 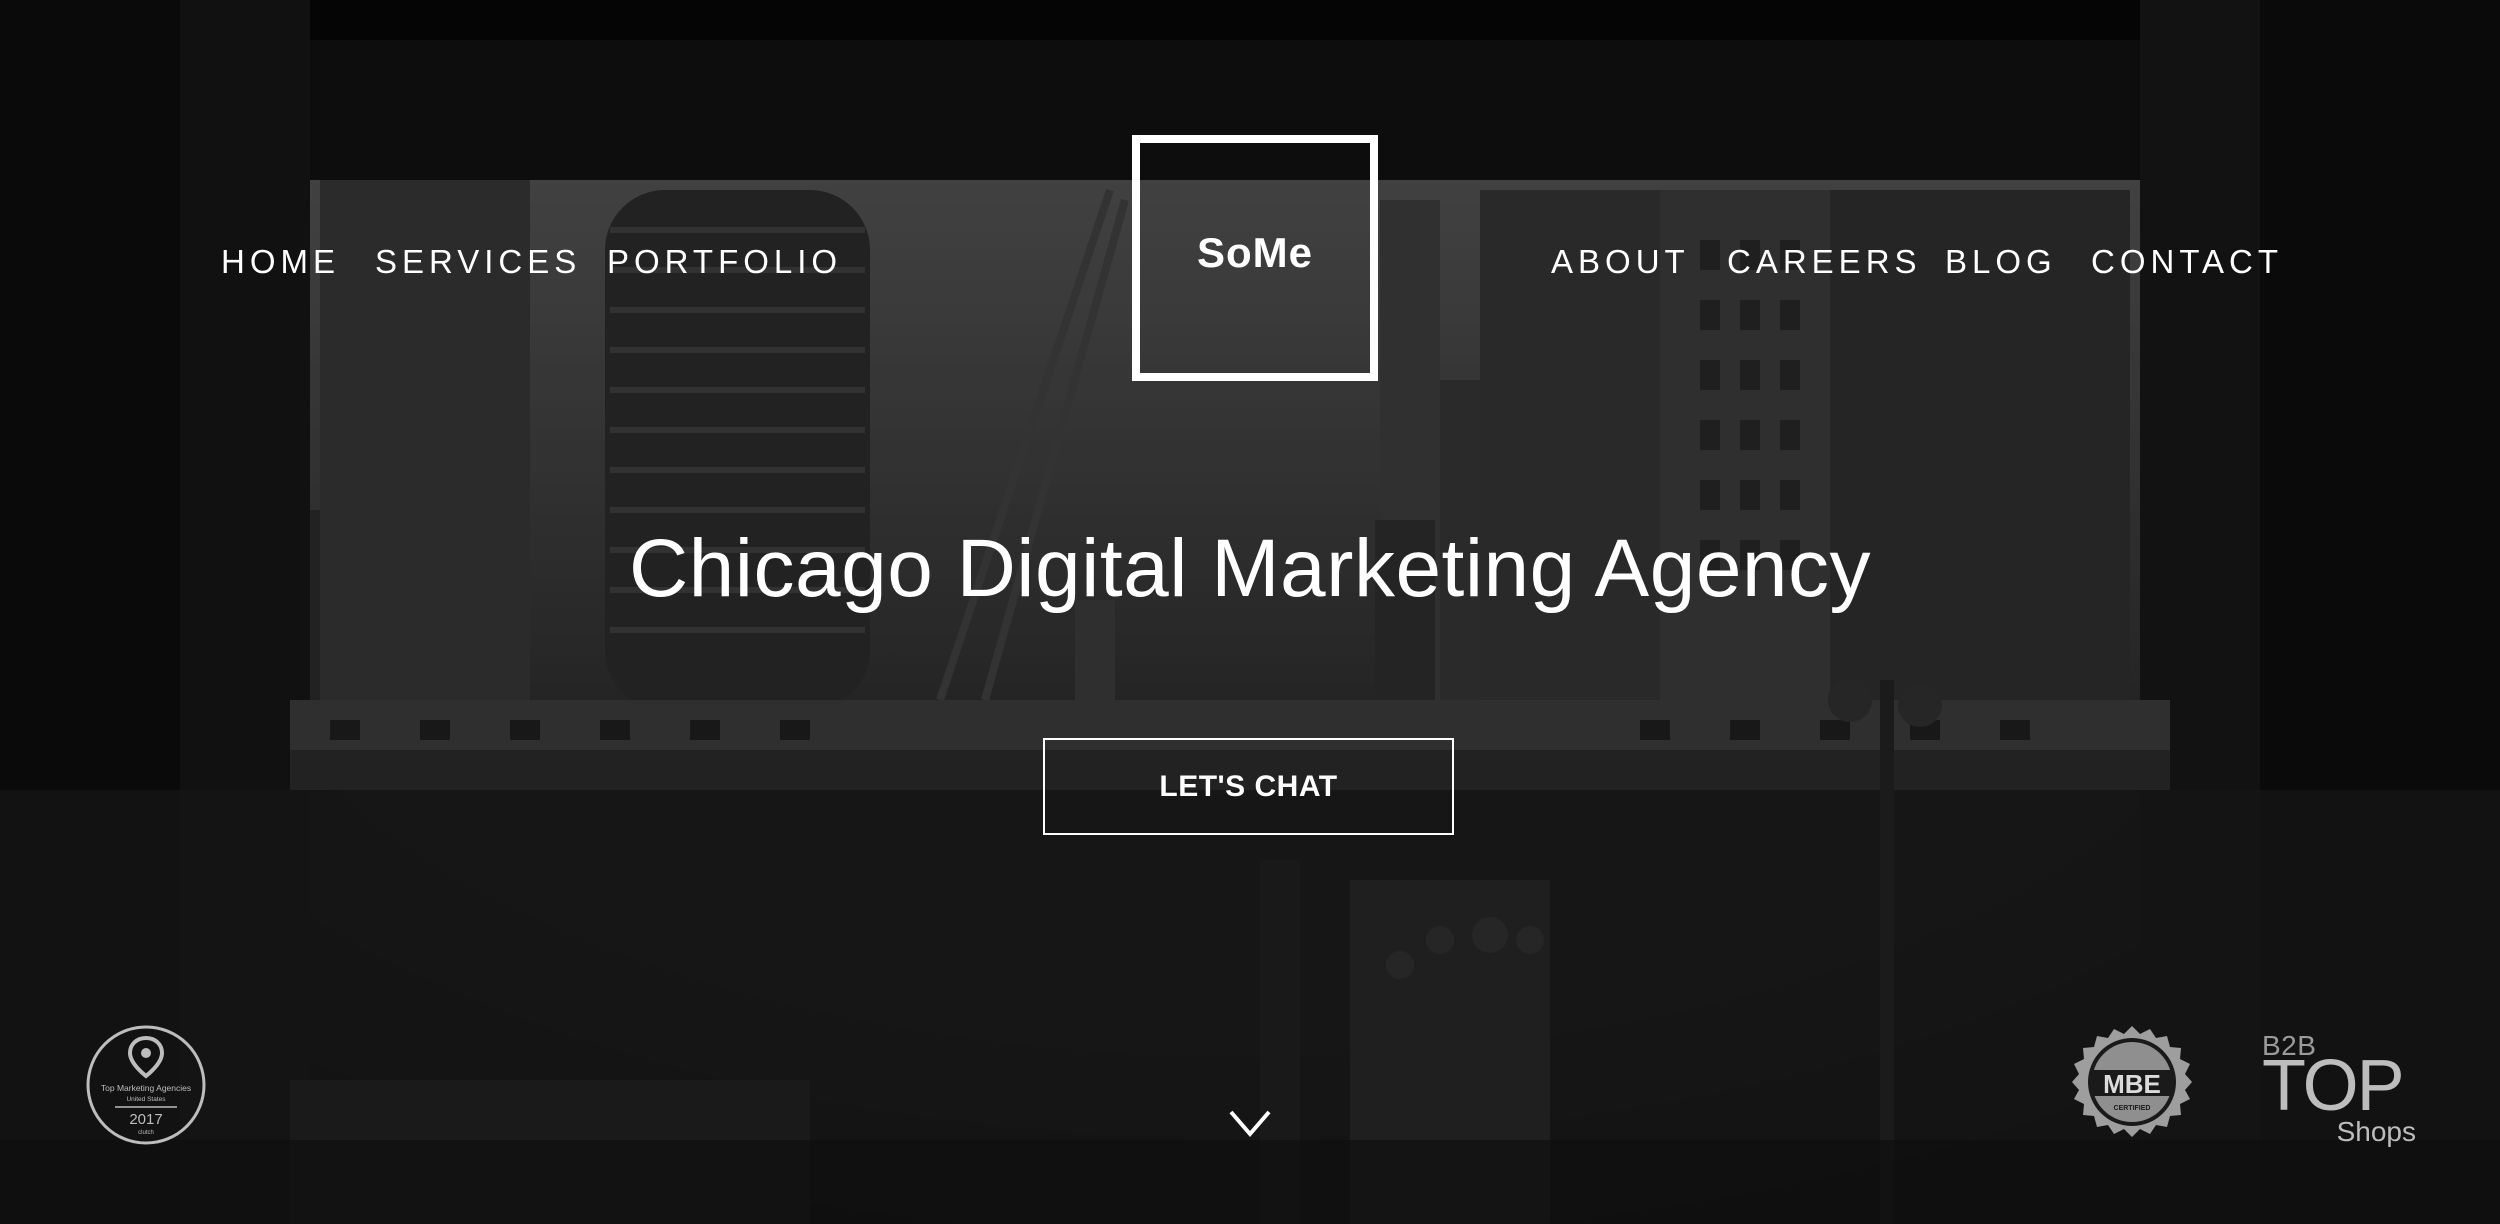 I want to click on badge-title: Top Marketing Agencies, so click(x=146, y=1088).